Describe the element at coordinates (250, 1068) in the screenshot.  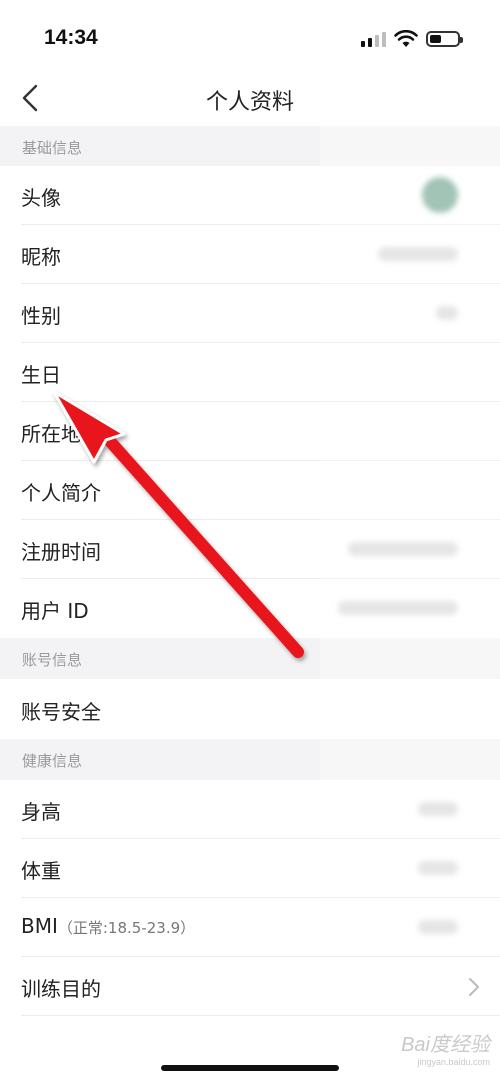
I see `home-indicator` at that location.